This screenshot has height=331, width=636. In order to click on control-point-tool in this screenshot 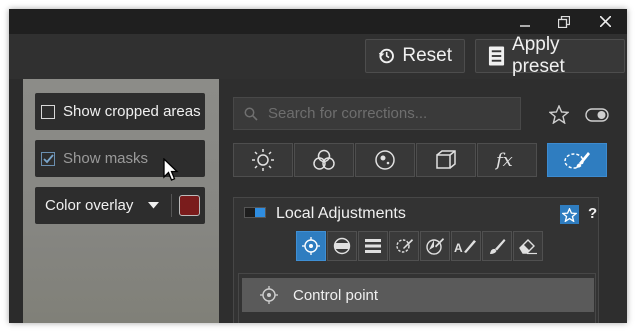, I will do `click(311, 246)`.